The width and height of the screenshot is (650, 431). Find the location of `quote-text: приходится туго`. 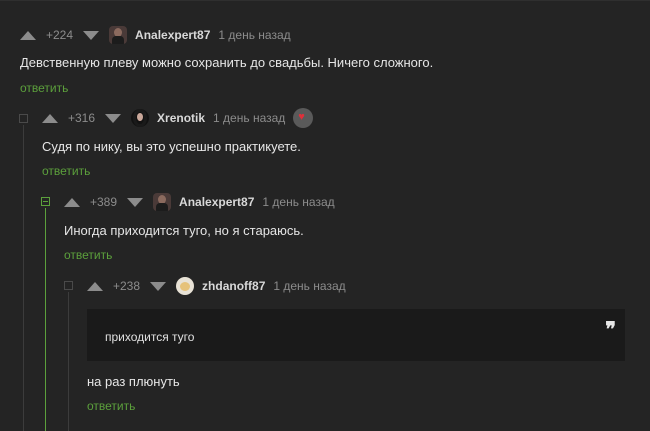

quote-text: приходится туго is located at coordinates (150, 337).